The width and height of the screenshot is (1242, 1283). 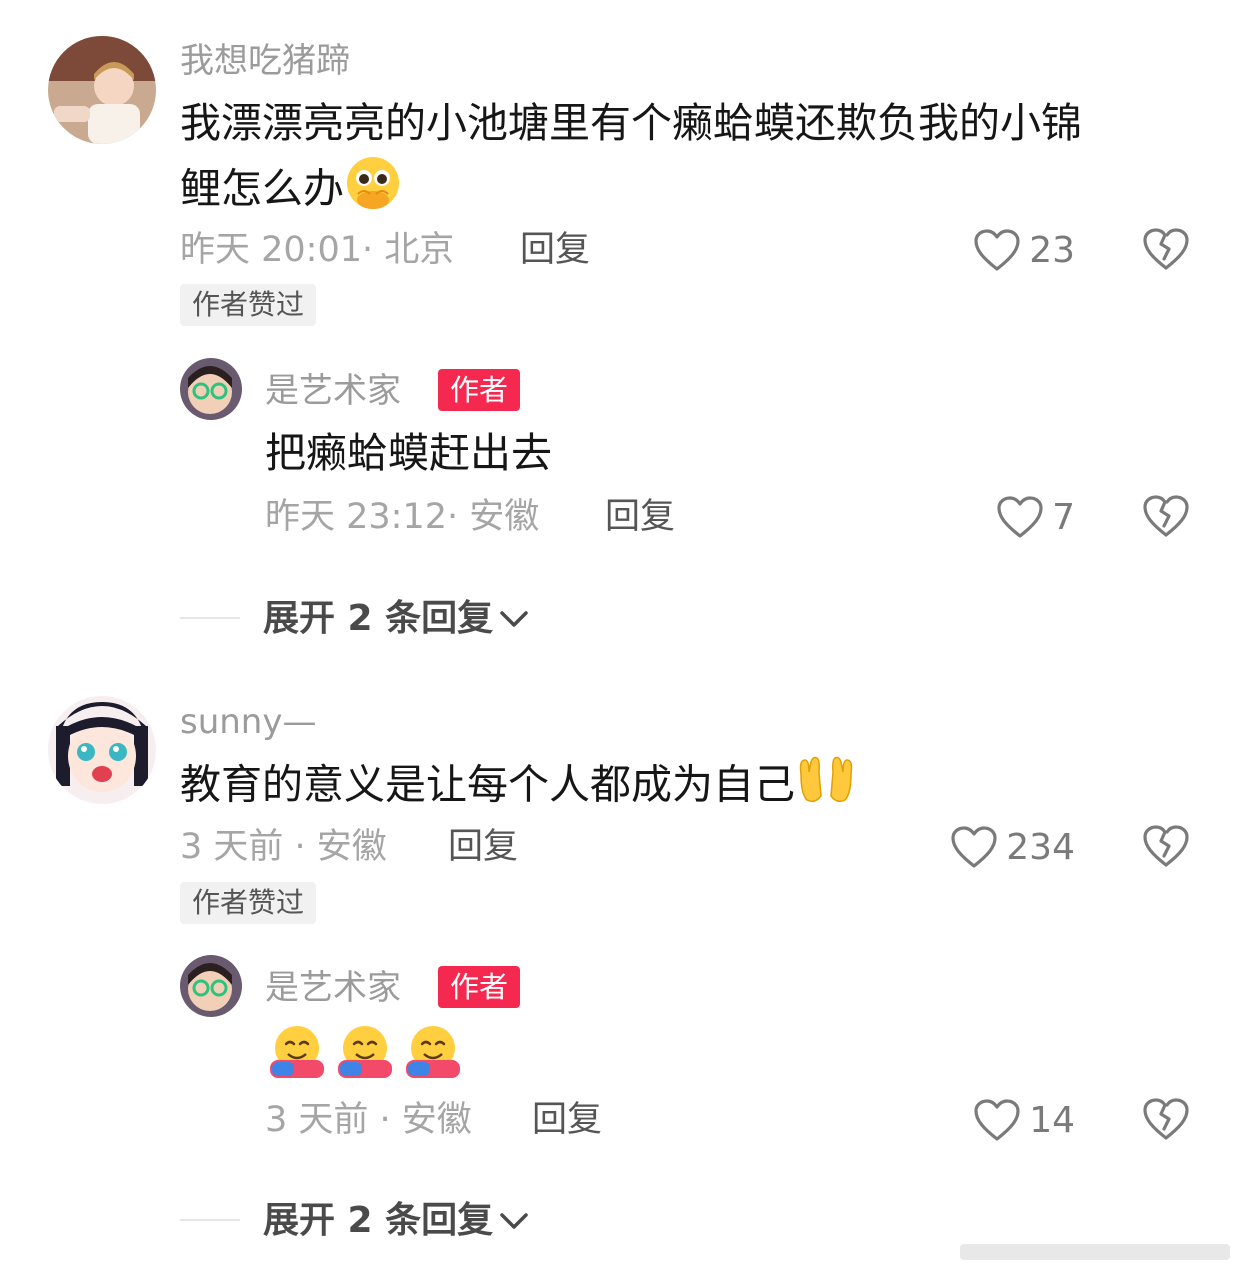 What do you see at coordinates (265, 61) in the screenshot?
I see `comment-username: 我想吃猪蹄` at bounding box center [265, 61].